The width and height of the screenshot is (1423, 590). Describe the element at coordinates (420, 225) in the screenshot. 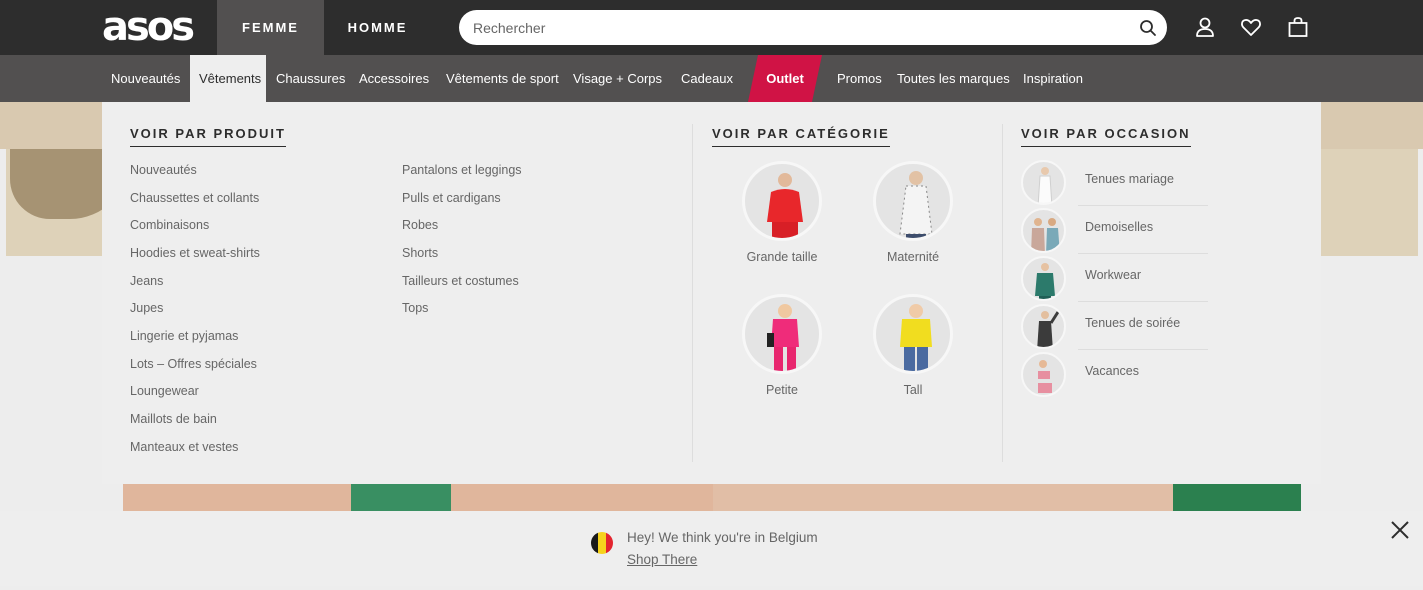

I see `product-link: Robes` at that location.